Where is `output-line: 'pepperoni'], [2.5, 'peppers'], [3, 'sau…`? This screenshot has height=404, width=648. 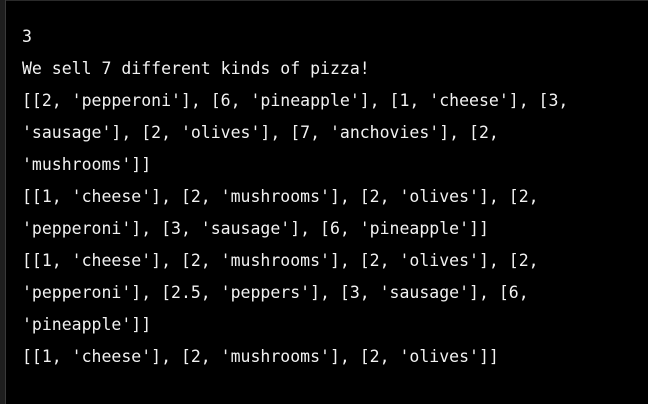 output-line: 'pepperoni'], [2.5, 'peppers'], [3, 'sau… is located at coordinates (275, 292).